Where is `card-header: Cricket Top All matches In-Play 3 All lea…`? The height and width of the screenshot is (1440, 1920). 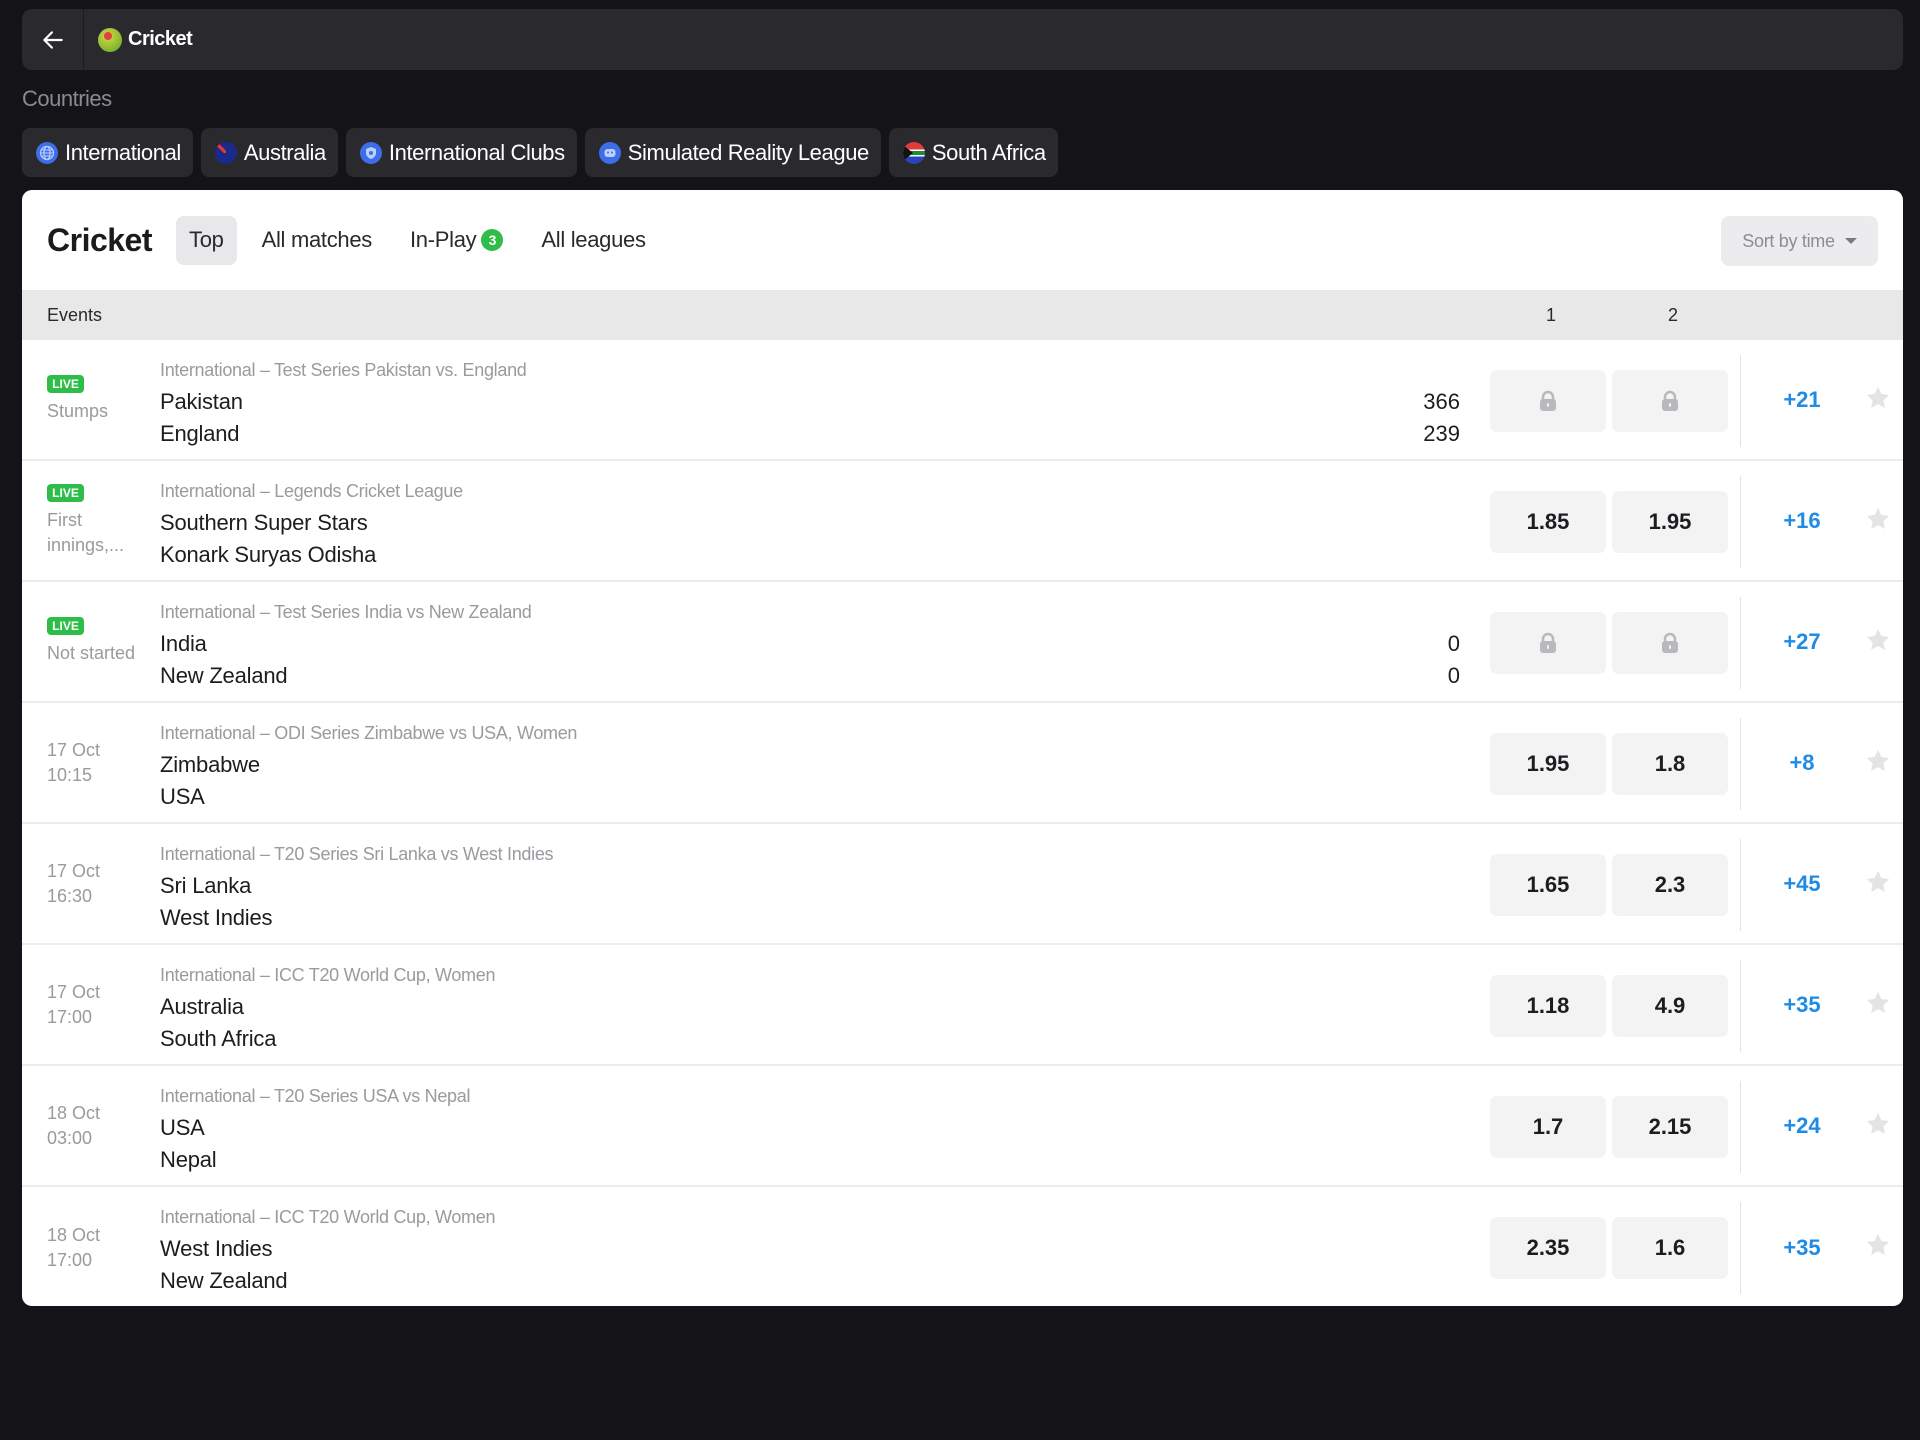
card-header: Cricket Top All matches In-Play 3 All lea… is located at coordinates (962, 240).